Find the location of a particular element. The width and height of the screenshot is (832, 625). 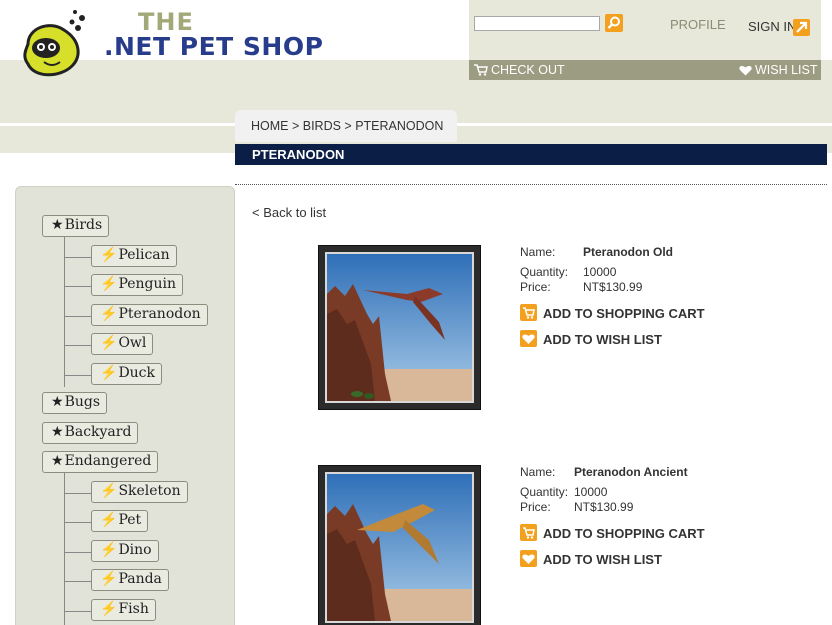

tree-node-skeleton: ⚡Skeleton is located at coordinates (139, 492).